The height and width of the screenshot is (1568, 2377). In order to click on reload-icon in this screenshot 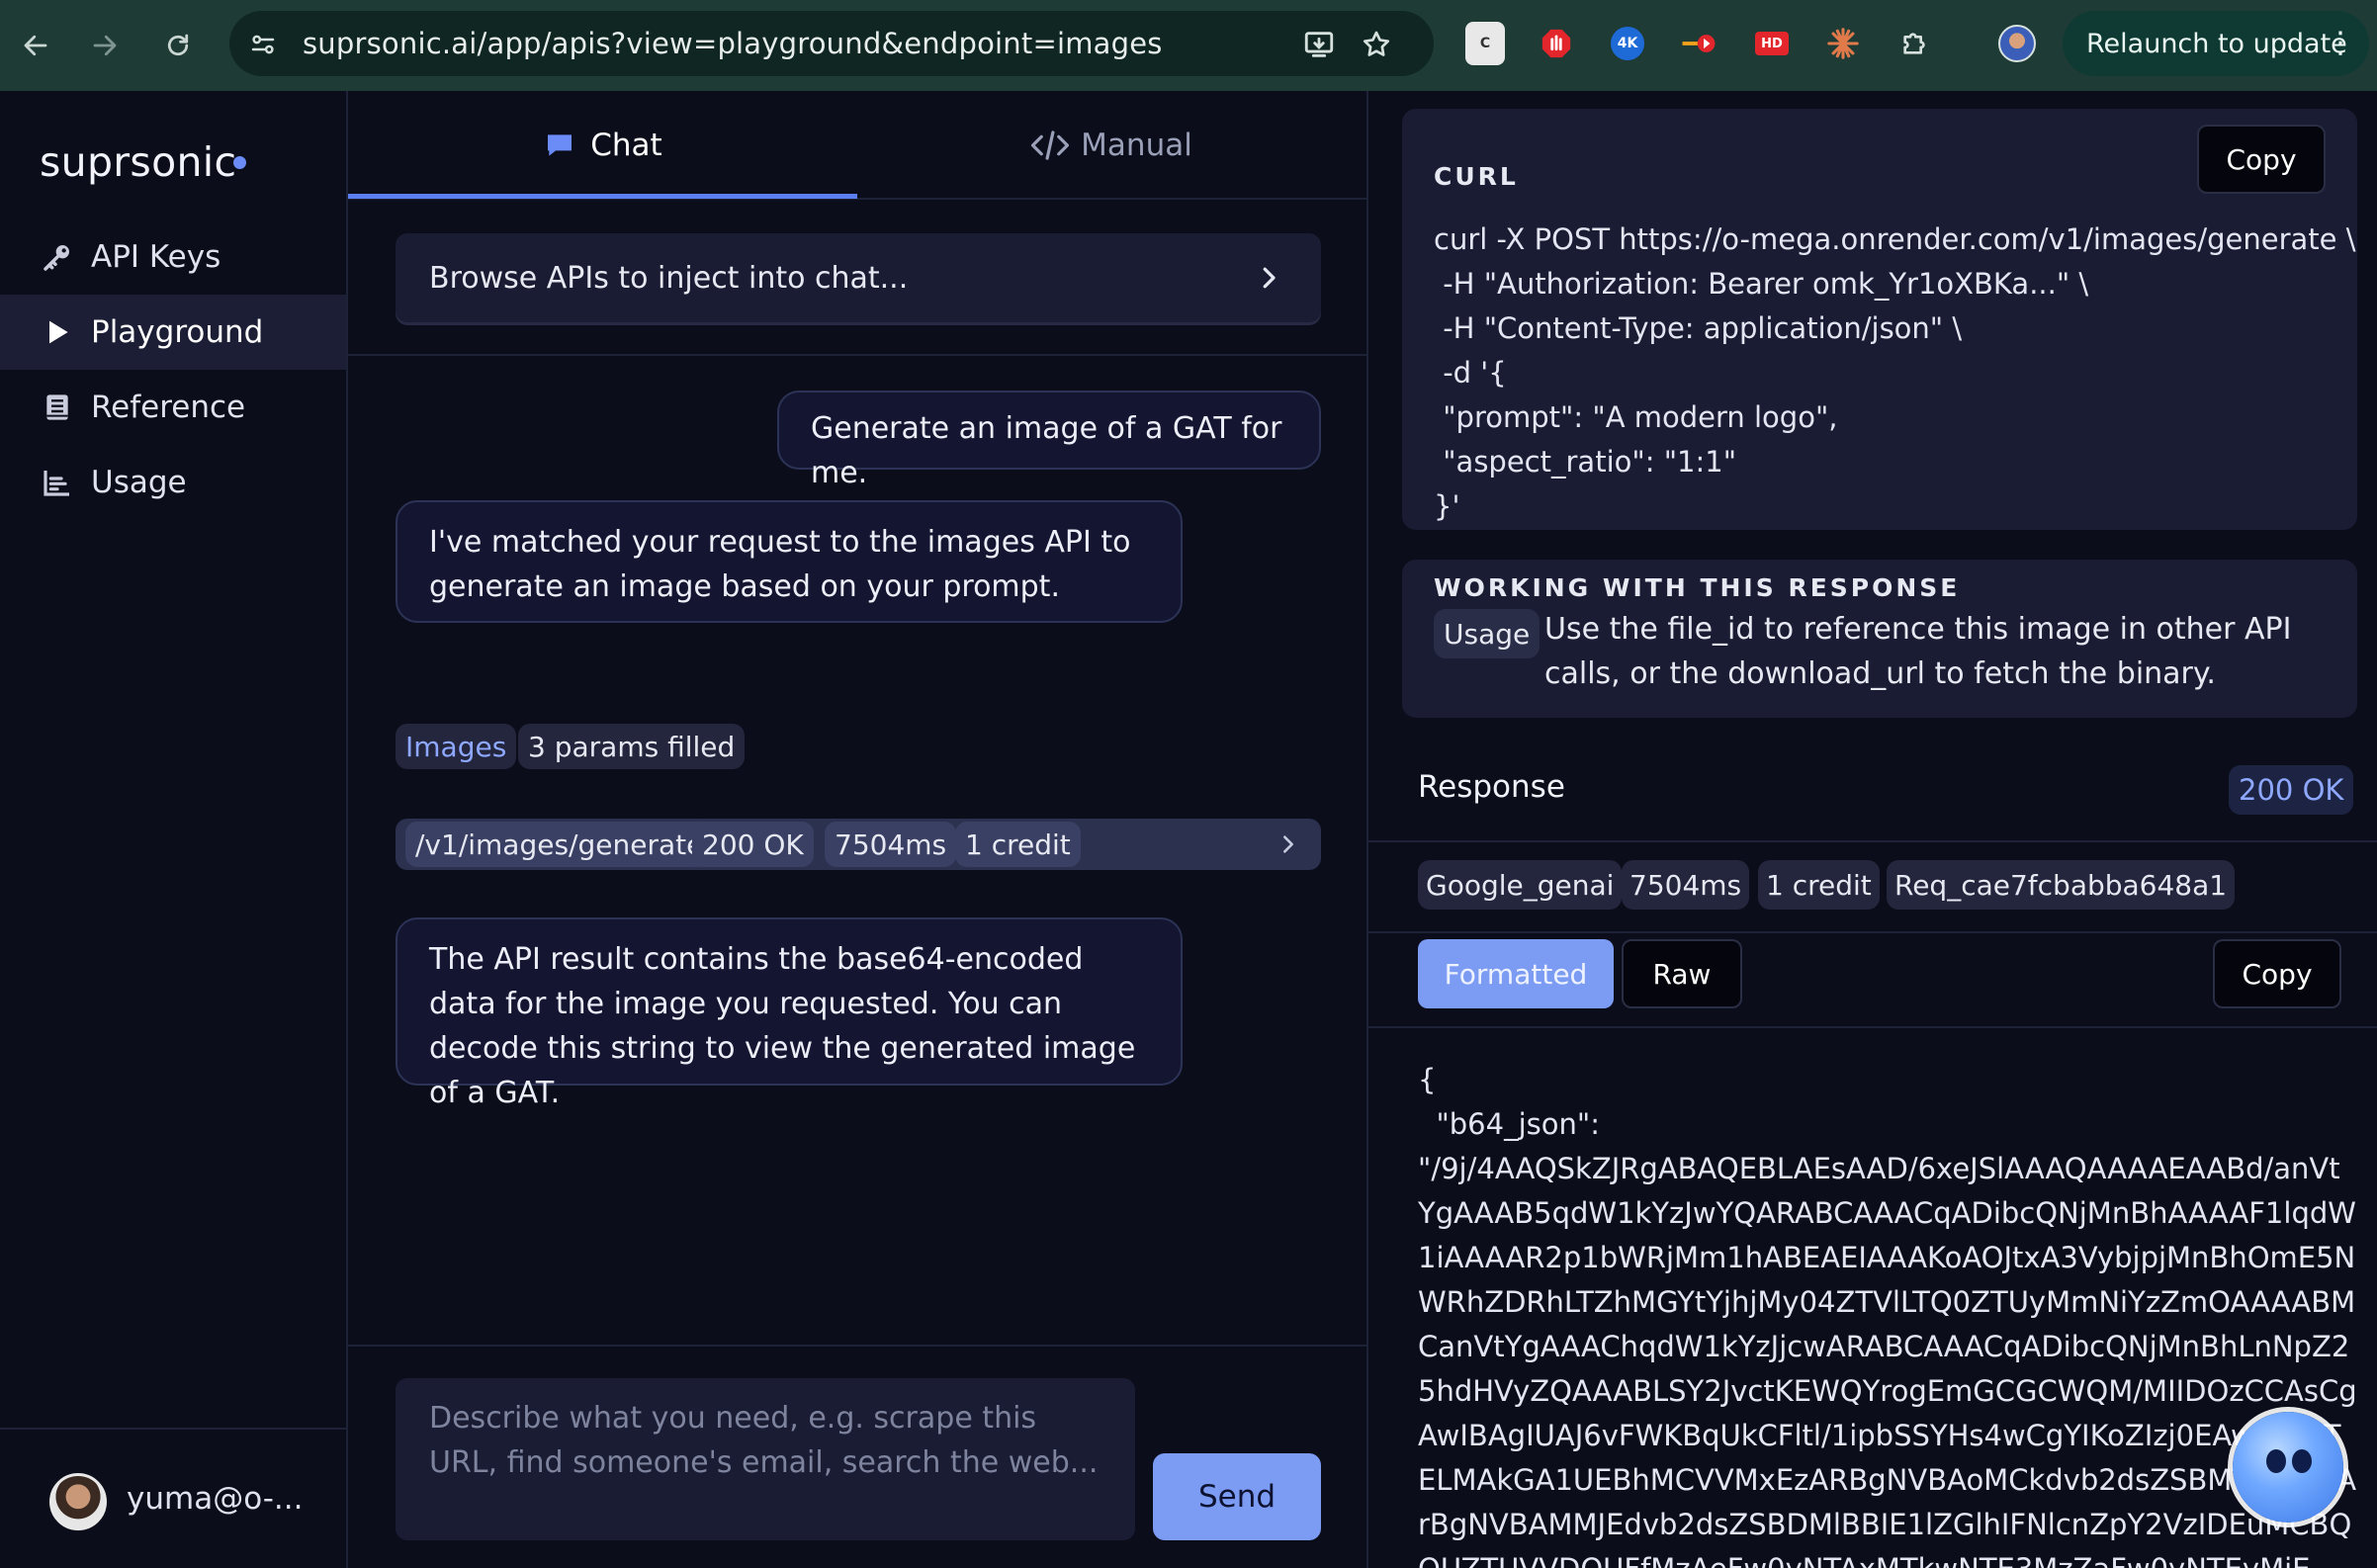, I will do `click(178, 45)`.